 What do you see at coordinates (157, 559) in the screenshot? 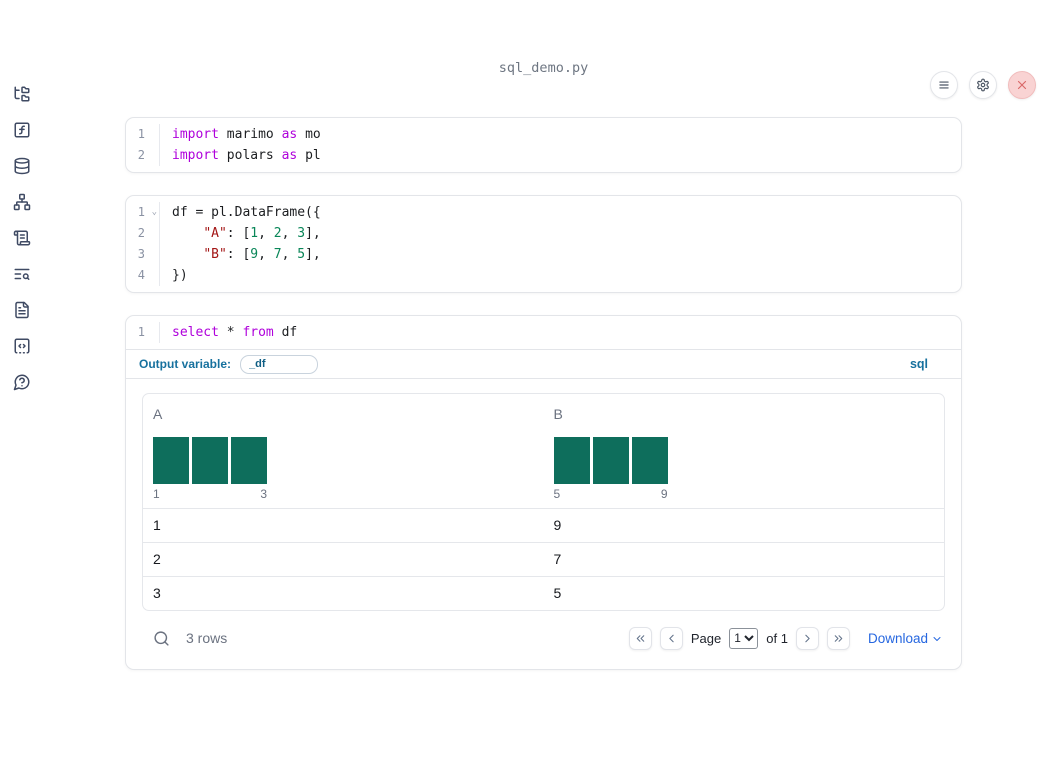
I see `table-cell: 2` at bounding box center [157, 559].